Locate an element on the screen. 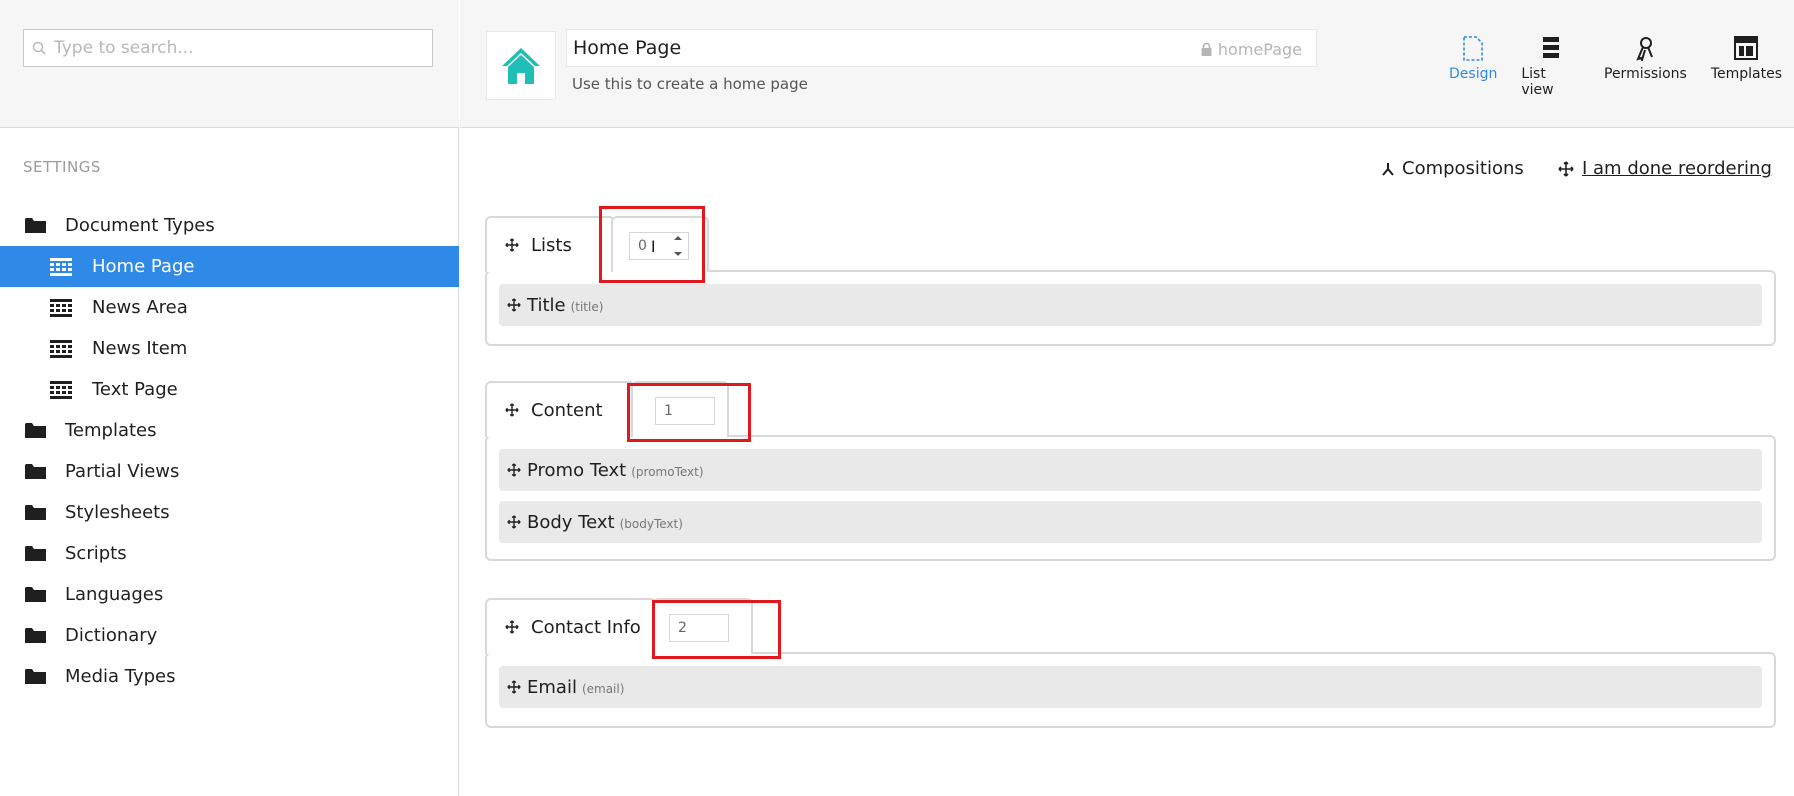 Image resolution: width=1794 pixels, height=796 pixels. property-row: Body Text (bodyText) is located at coordinates (1130, 522).